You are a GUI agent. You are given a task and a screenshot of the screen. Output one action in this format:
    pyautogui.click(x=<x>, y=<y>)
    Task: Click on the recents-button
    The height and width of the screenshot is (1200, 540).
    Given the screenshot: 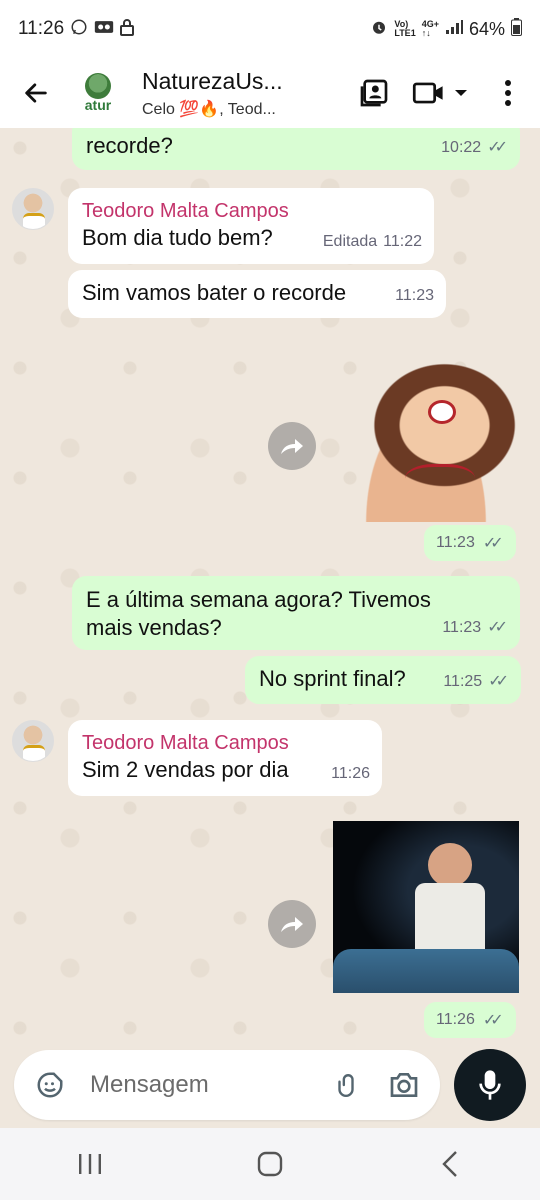 What is the action you would take?
    pyautogui.click(x=90, y=1164)
    